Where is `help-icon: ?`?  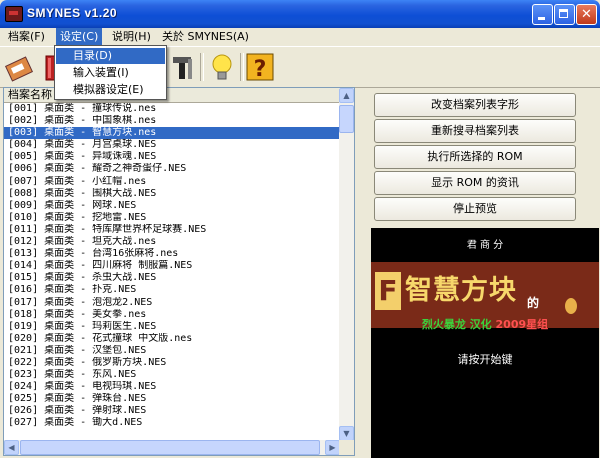 help-icon: ? is located at coordinates (260, 67).